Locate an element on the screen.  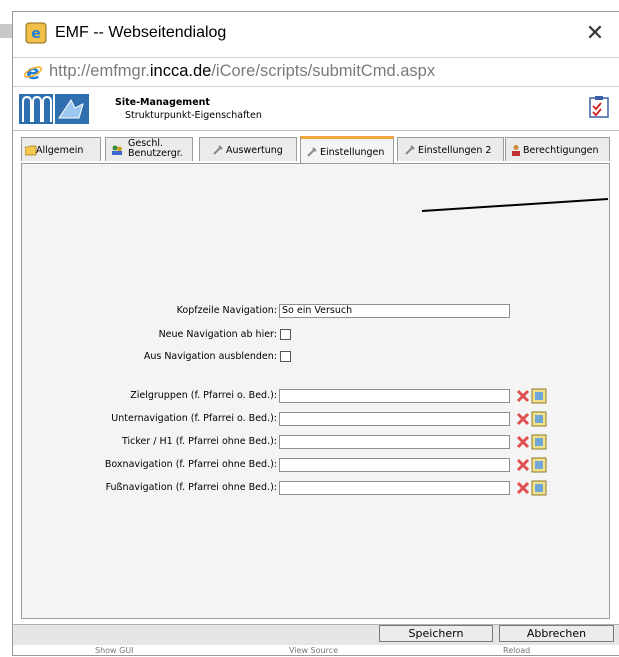
fussnavigation-input is located at coordinates (394, 488).